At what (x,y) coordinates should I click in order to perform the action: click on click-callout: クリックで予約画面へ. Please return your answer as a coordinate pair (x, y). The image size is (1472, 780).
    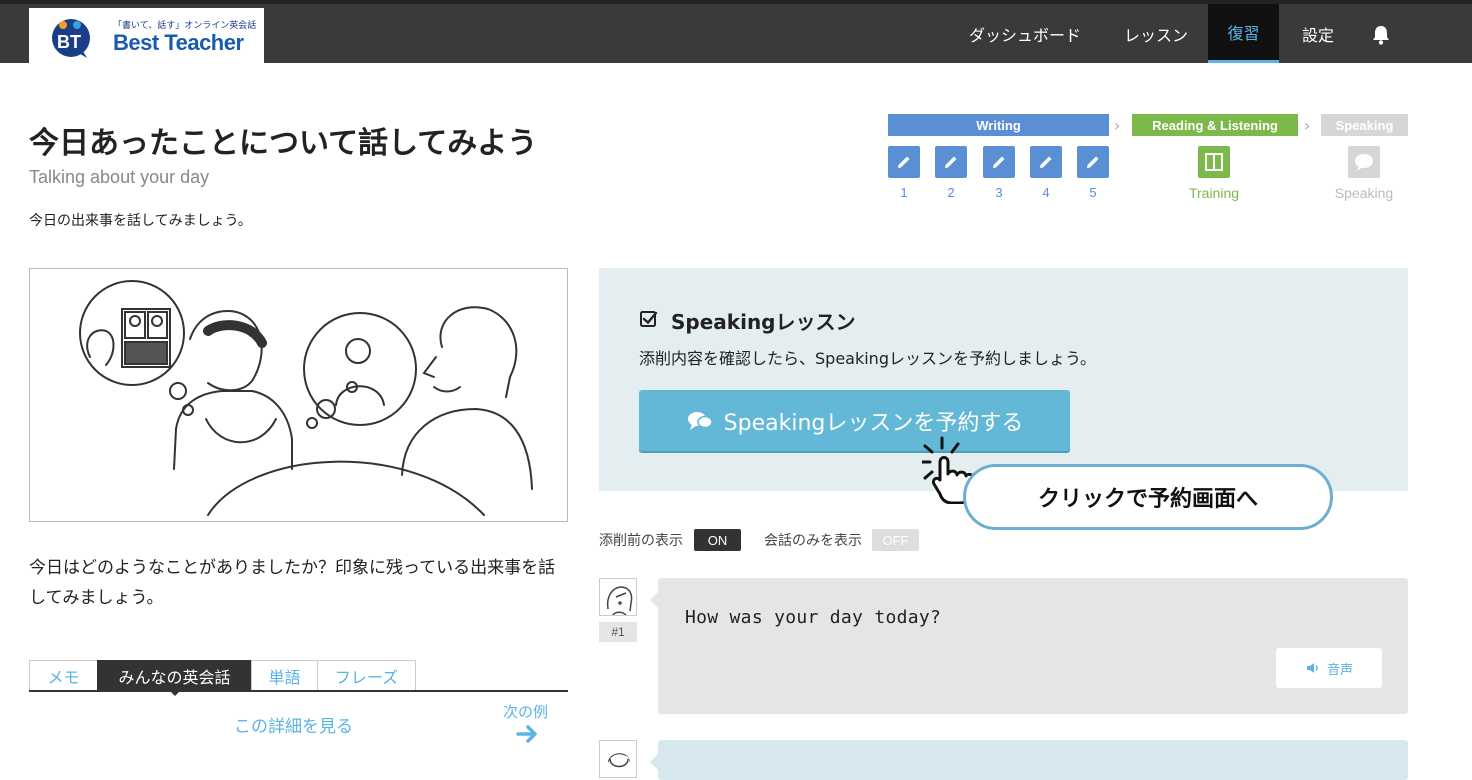
    Looking at the image, I should click on (1148, 497).